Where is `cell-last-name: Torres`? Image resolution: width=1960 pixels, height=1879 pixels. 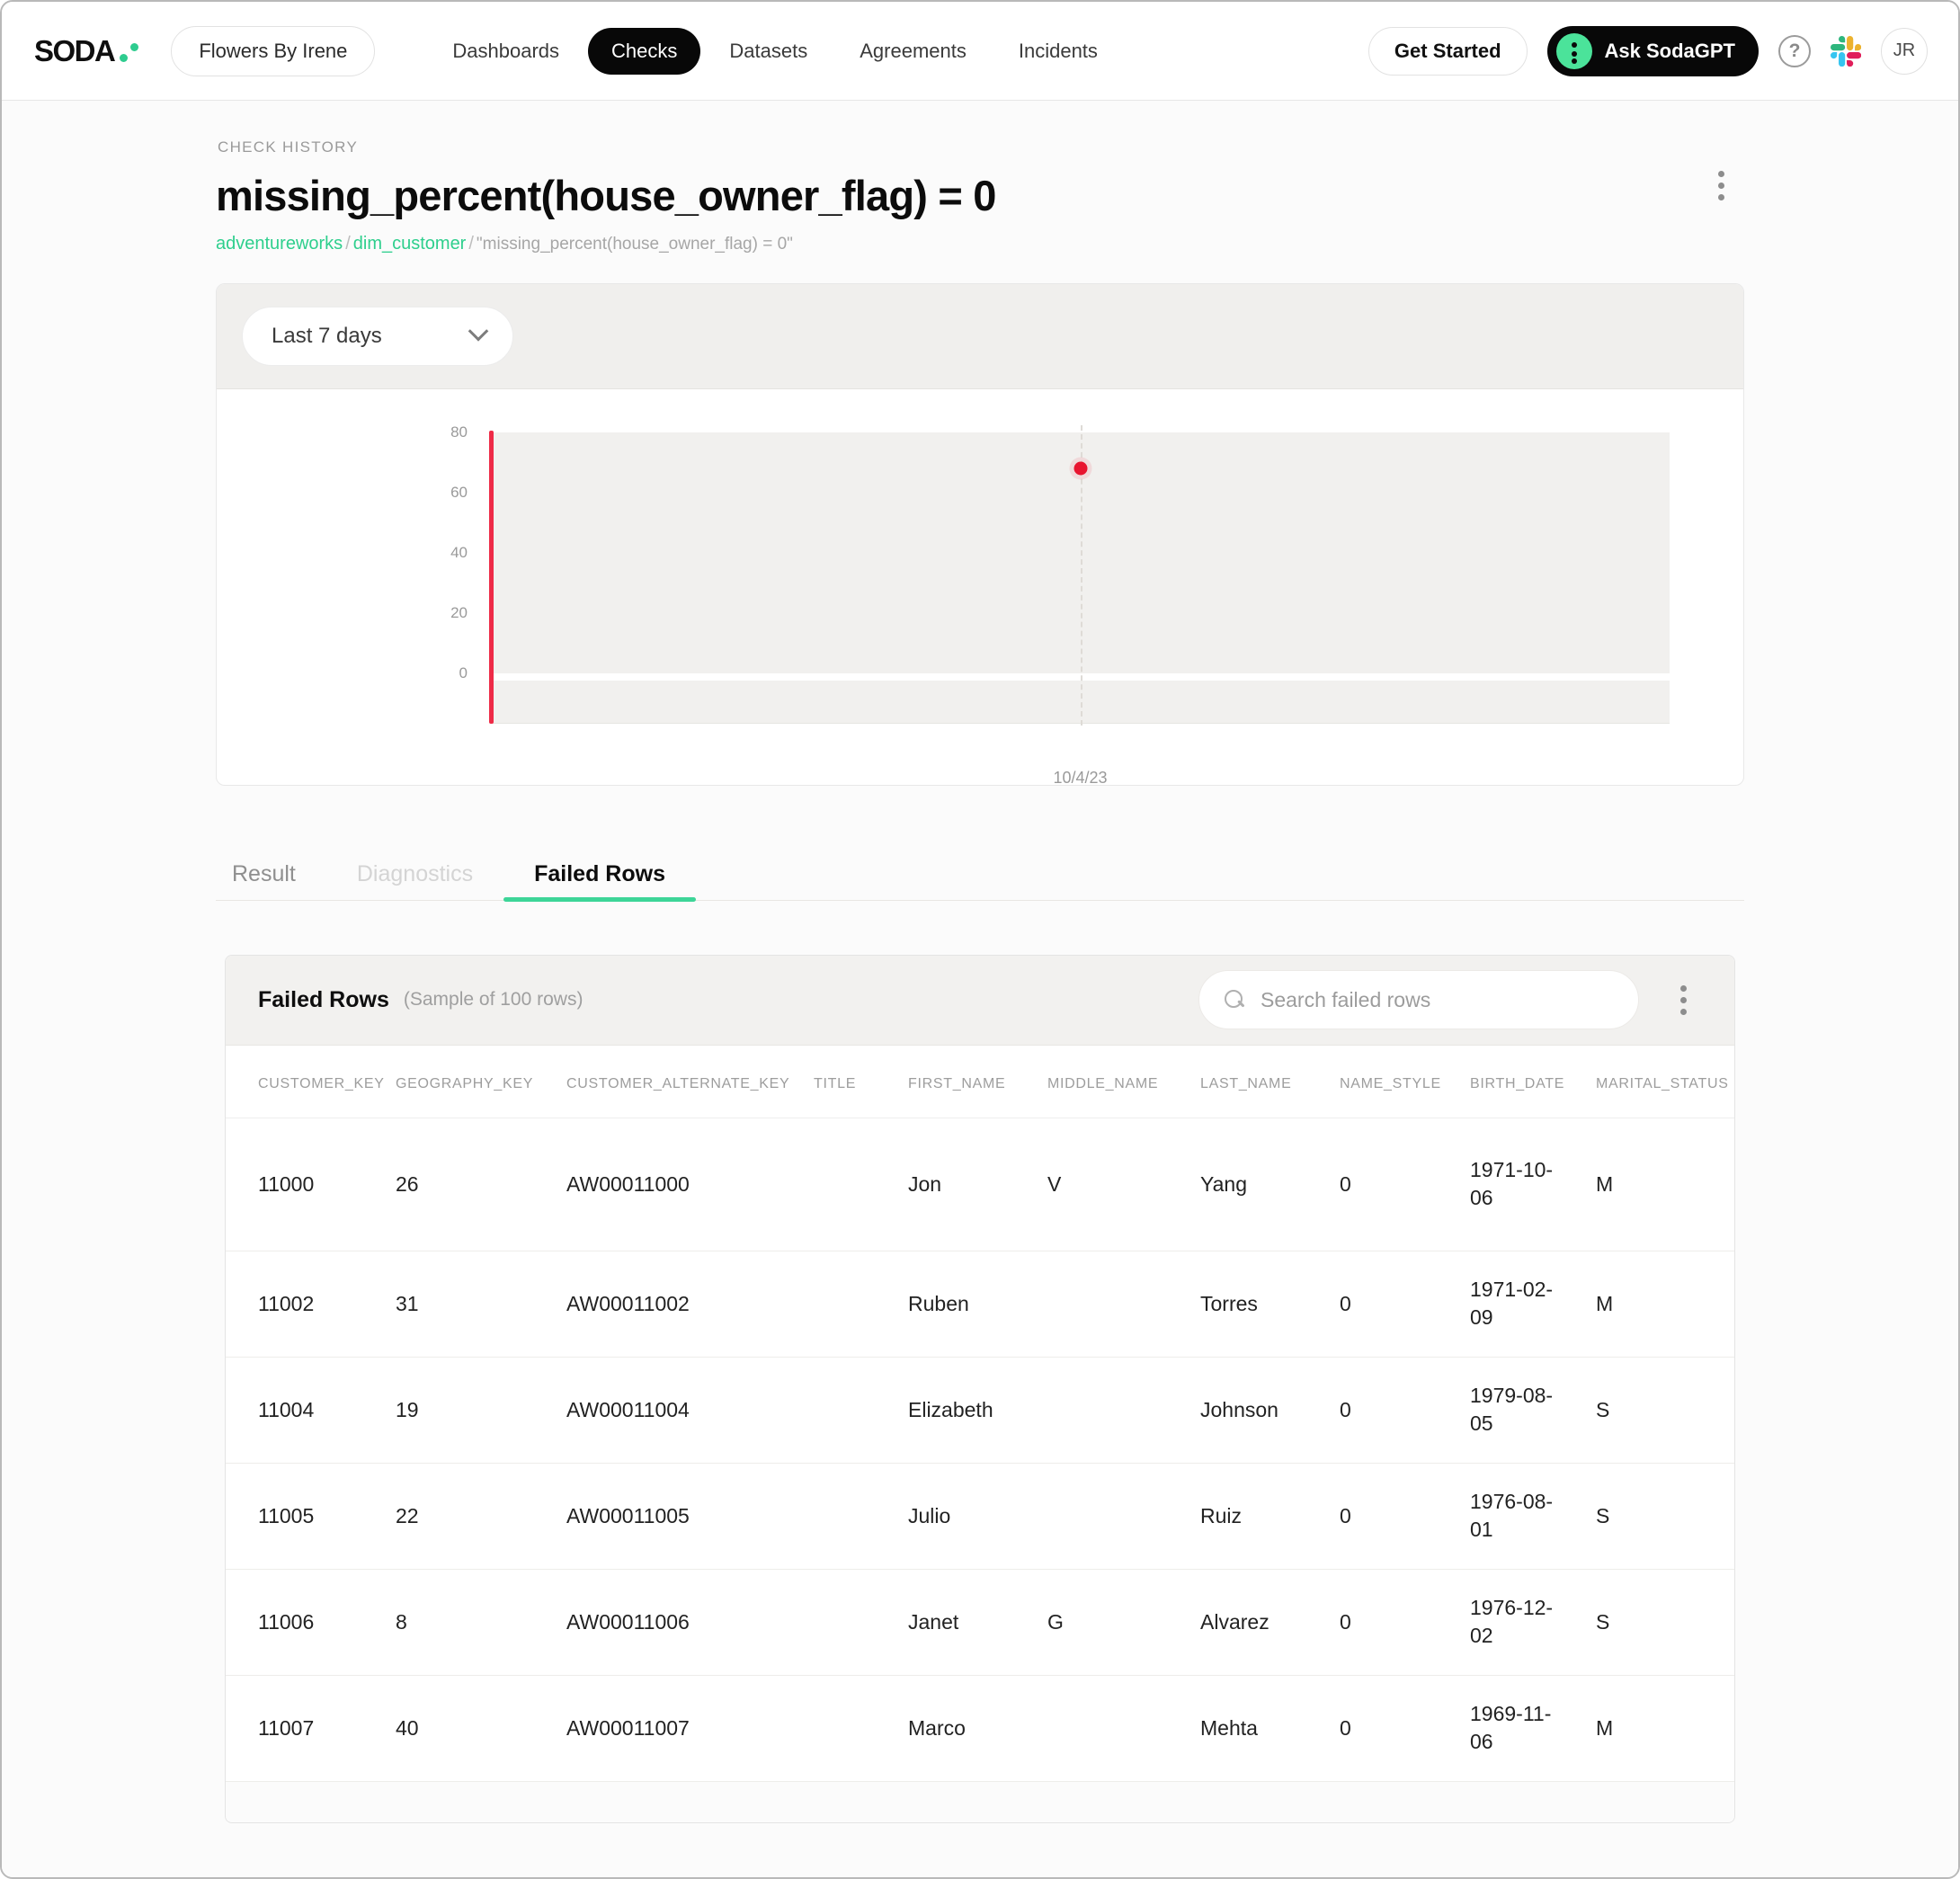
cell-last-name: Torres is located at coordinates (1257, 1305).